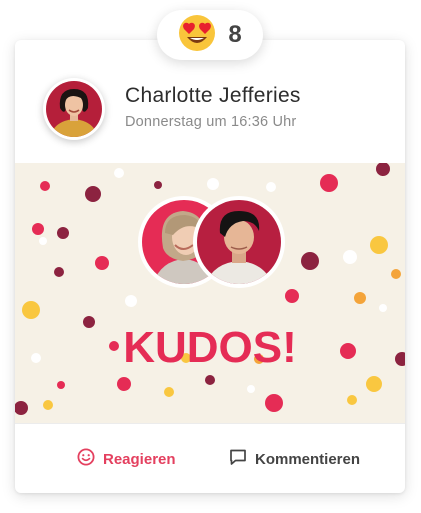 Image resolution: width=421 pixels, height=513 pixels. I want to click on react-button: Reagieren, so click(126, 459).